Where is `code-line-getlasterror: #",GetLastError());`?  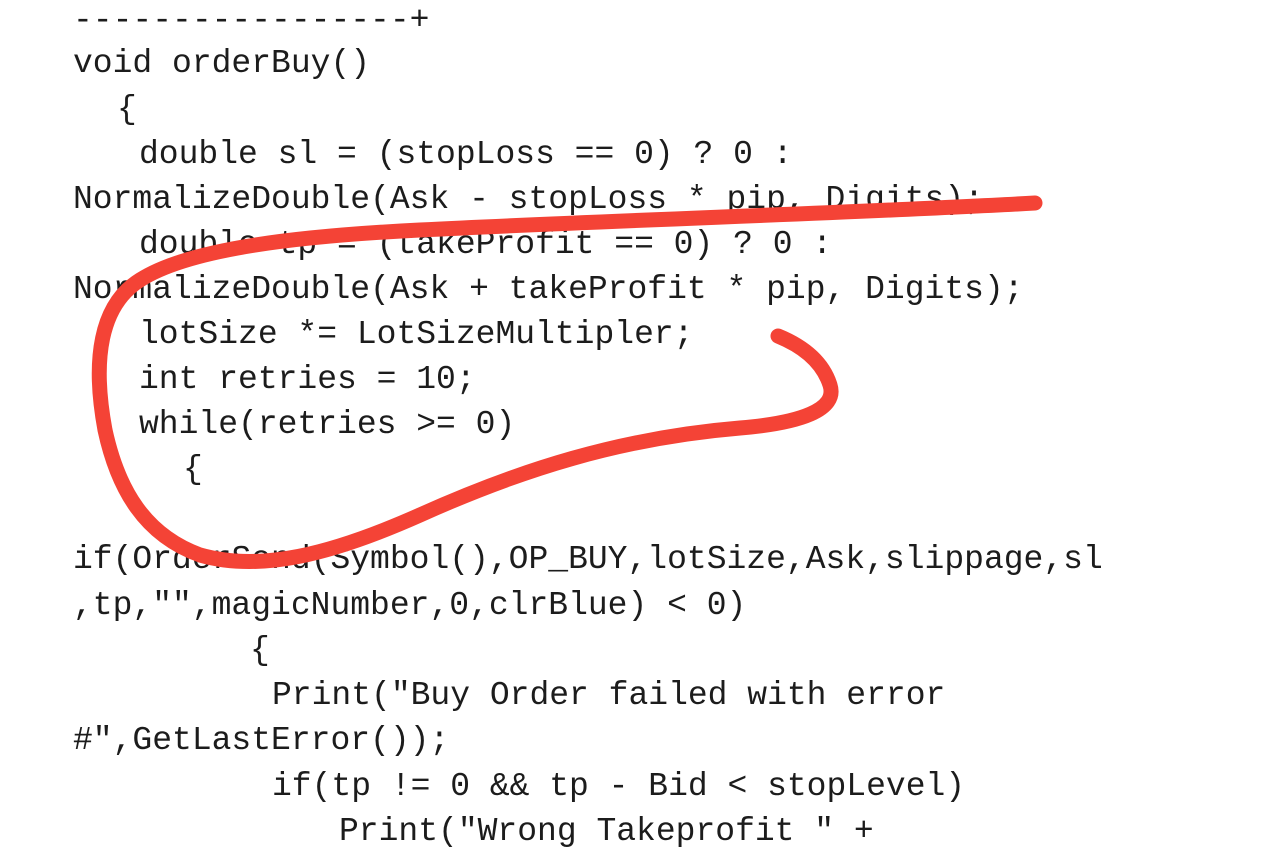
code-line-getlasterror: #",GetLastError()); is located at coordinates (261, 740).